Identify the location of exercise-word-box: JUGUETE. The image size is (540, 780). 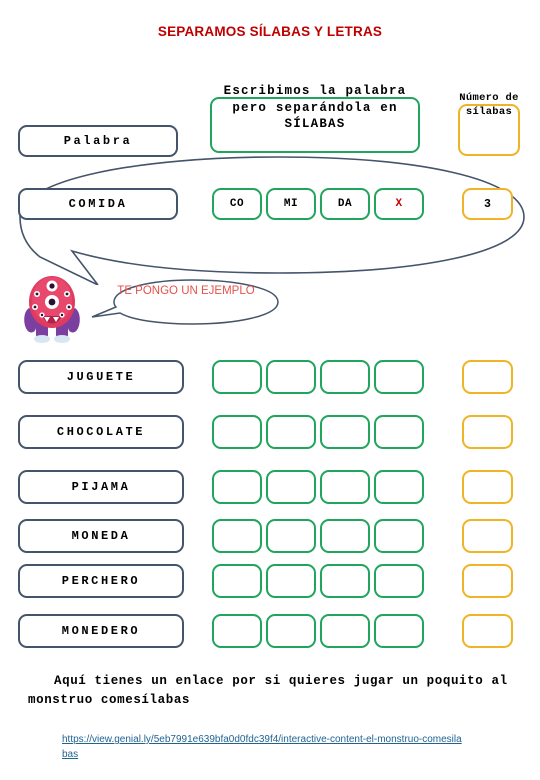
(101, 377).